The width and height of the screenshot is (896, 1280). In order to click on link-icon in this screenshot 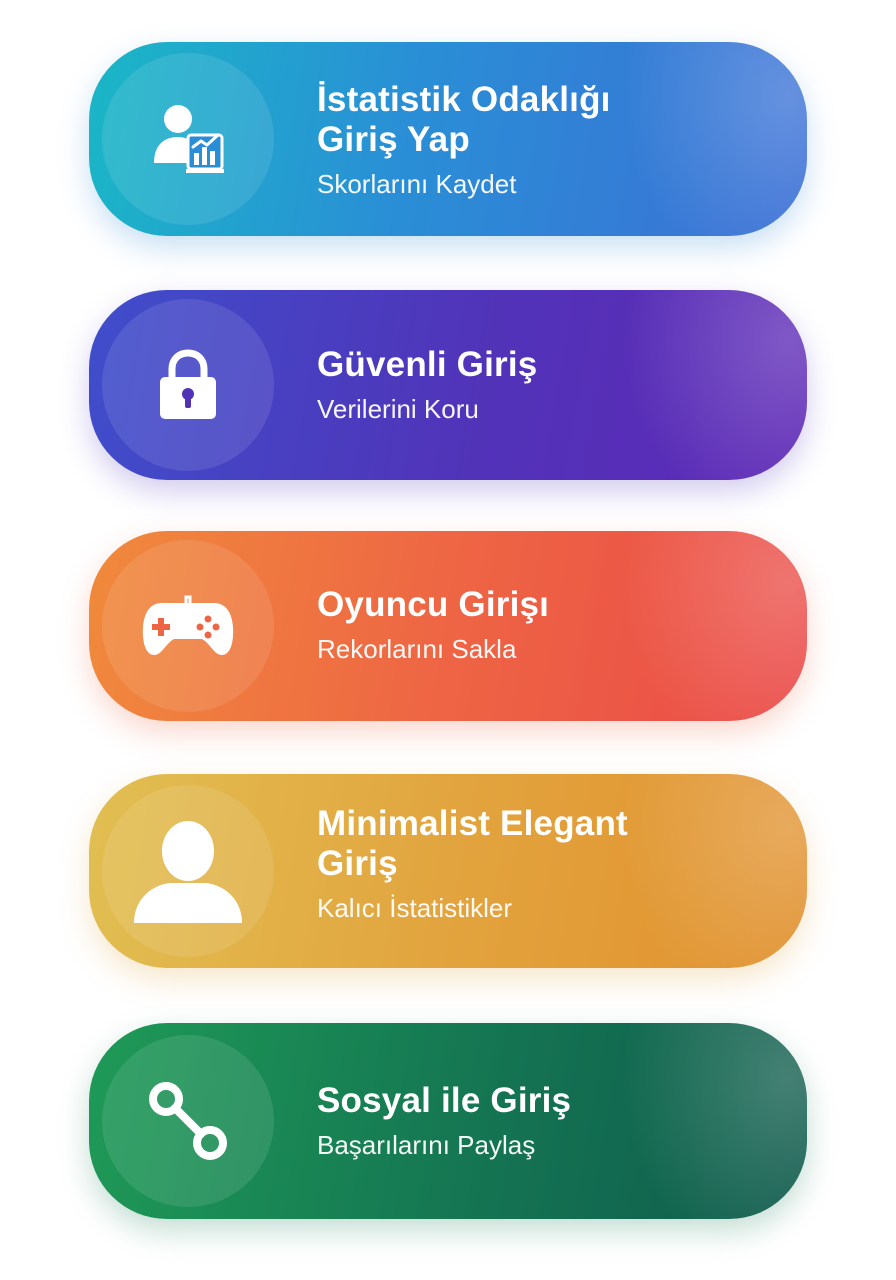, I will do `click(188, 1121)`.